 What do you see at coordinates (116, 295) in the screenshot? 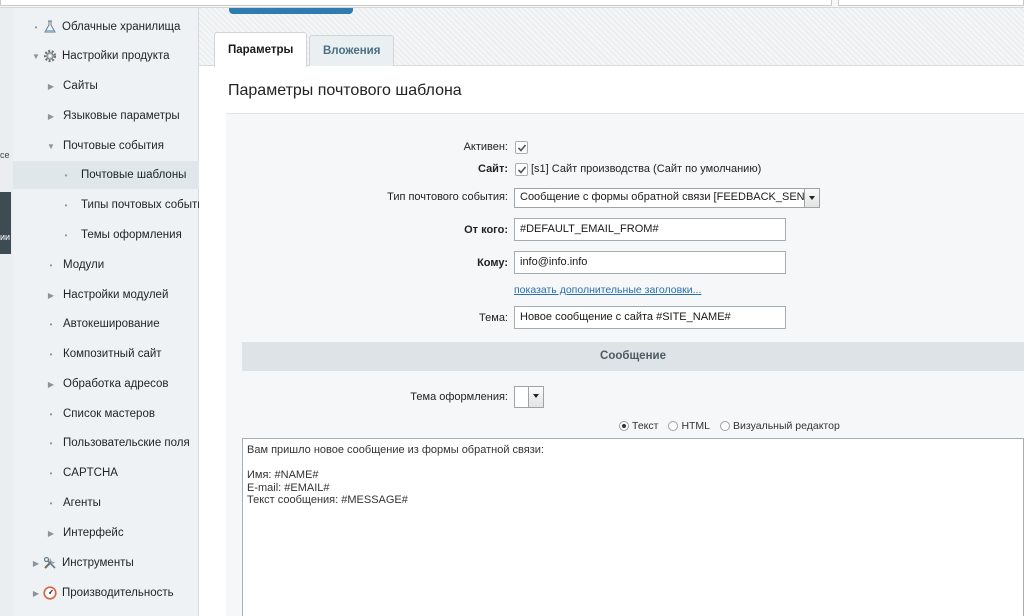
I see `sidebar-item-label: Настройки модулей` at bounding box center [116, 295].